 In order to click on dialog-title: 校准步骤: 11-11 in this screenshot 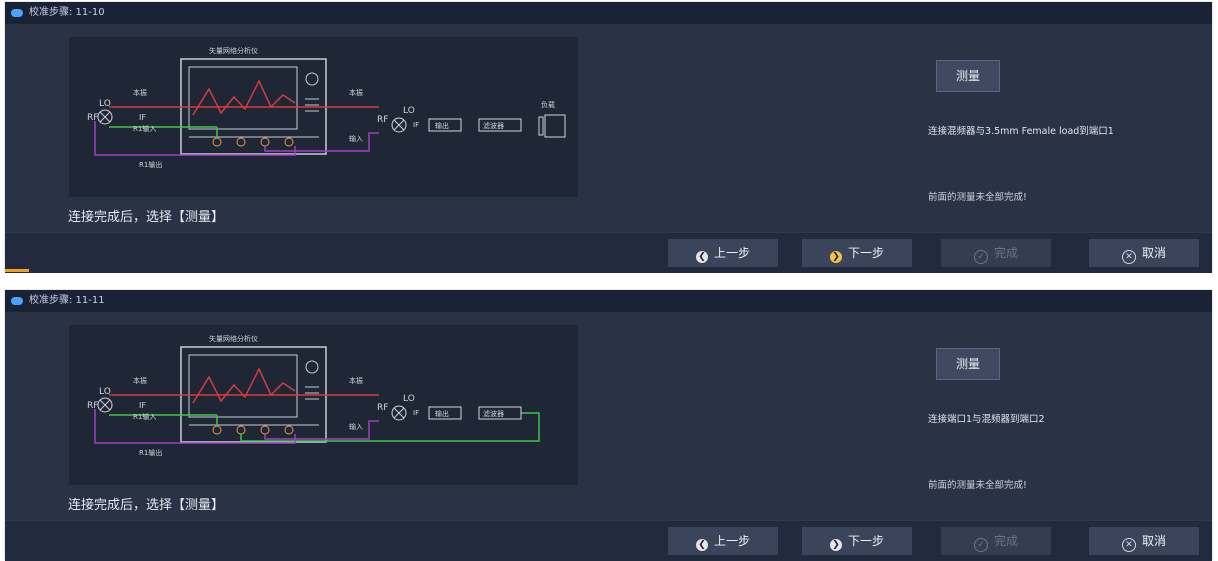, I will do `click(67, 300)`.